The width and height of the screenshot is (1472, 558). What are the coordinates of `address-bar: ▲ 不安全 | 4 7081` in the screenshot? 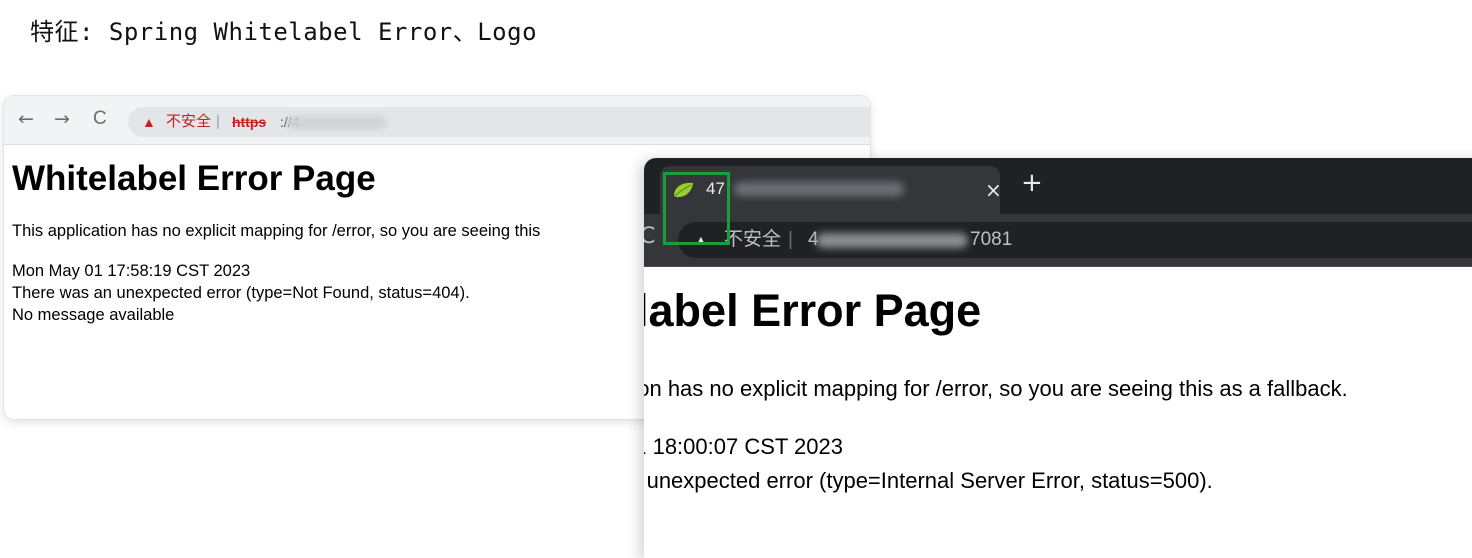 It's located at (1075, 240).